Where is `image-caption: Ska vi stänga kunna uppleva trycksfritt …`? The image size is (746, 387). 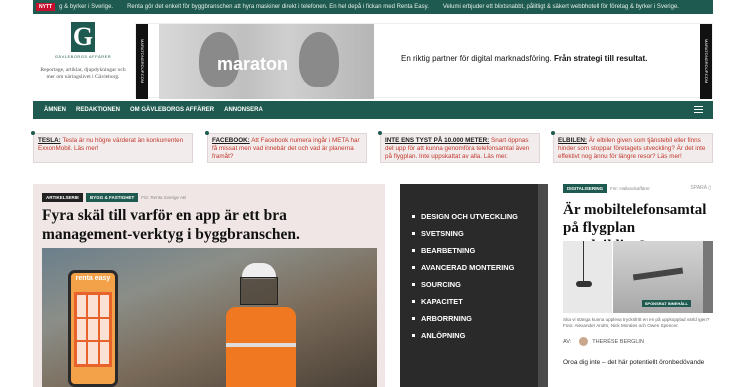
image-caption: Ska vi stänga kunna uppleva trycksfritt … is located at coordinates (636, 322).